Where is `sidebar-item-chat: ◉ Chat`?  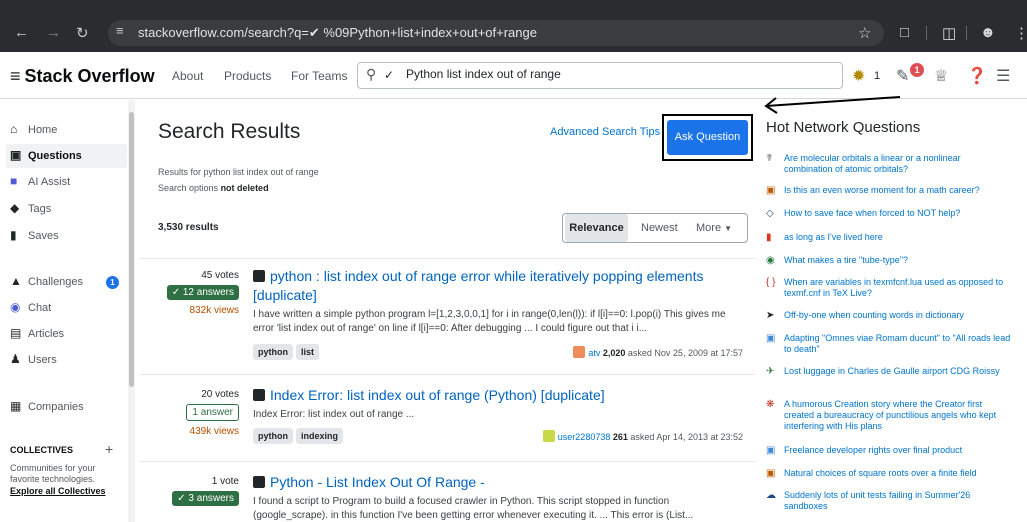
sidebar-item-chat: ◉ Chat is located at coordinates (30, 308).